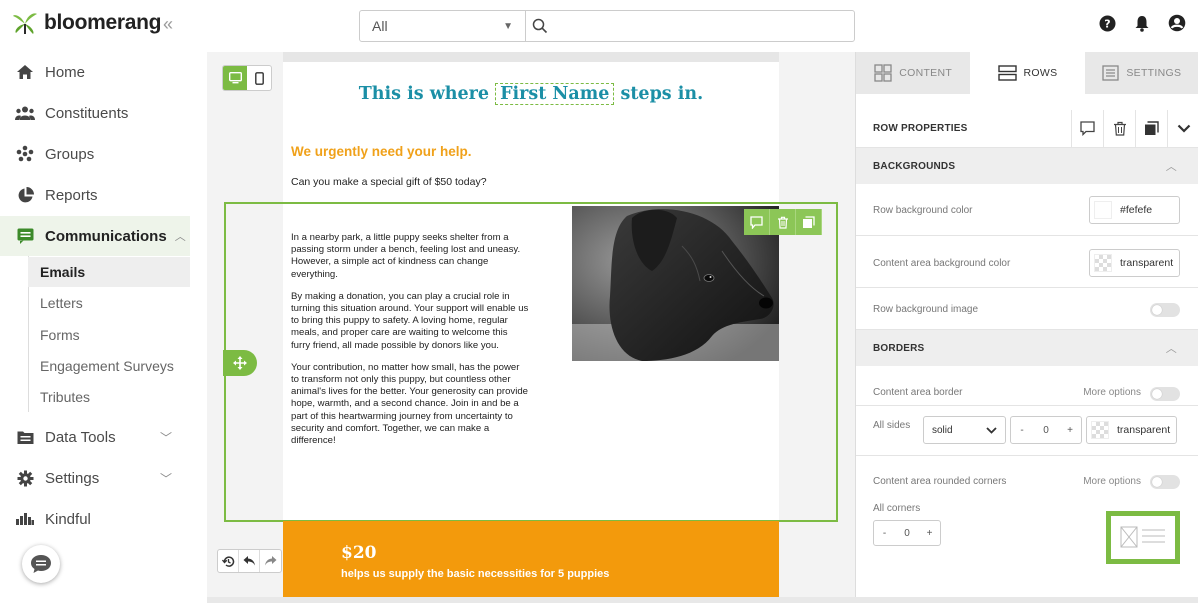  Describe the element at coordinates (65, 72) in the screenshot. I see `sidebar-item-label: Home` at that location.